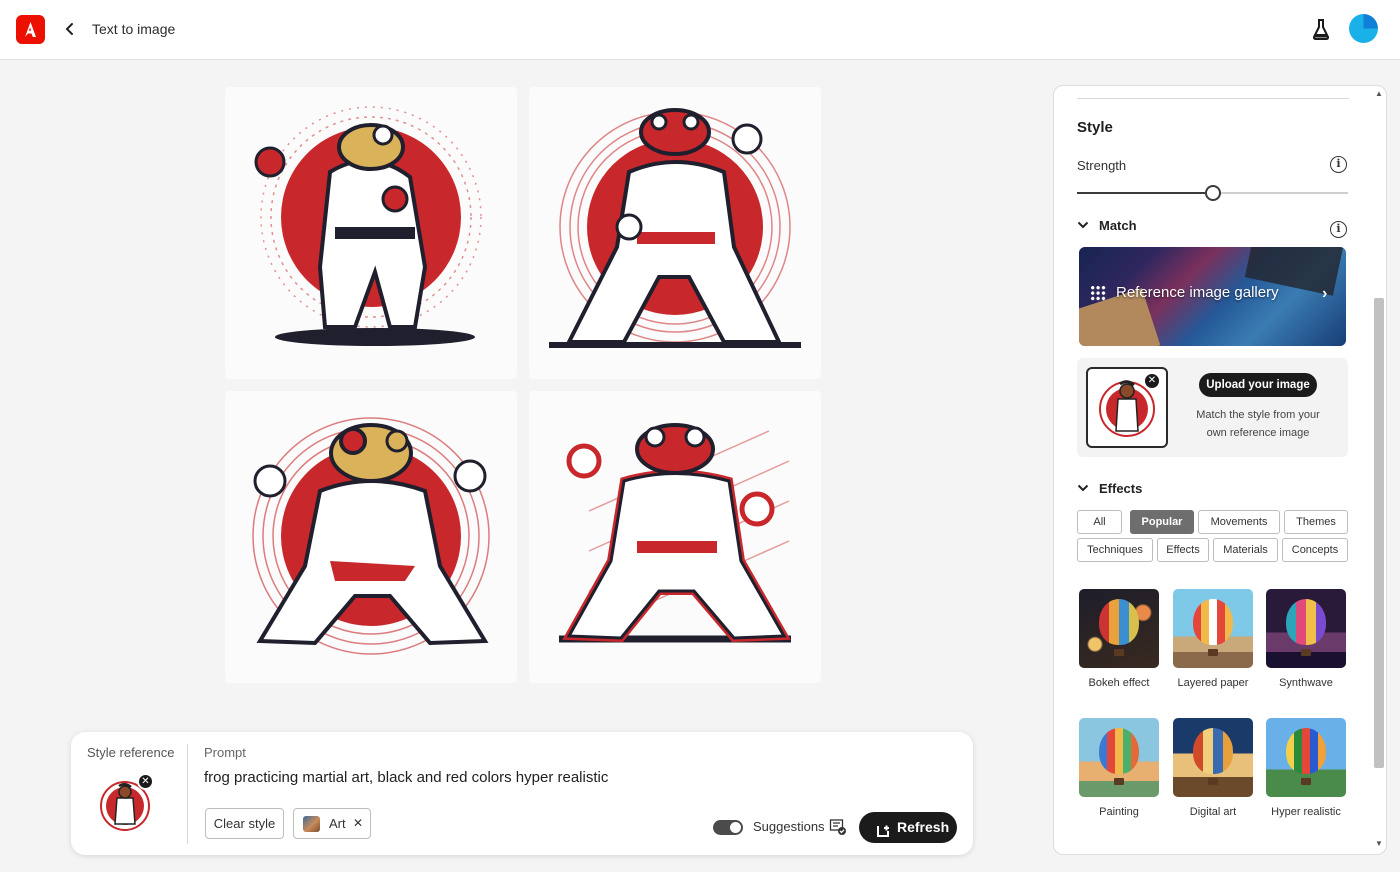 Image resolution: width=1400 pixels, height=872 pixels. What do you see at coordinates (358, 823) in the screenshot?
I see `remove-art-close-icon: ✕` at bounding box center [358, 823].